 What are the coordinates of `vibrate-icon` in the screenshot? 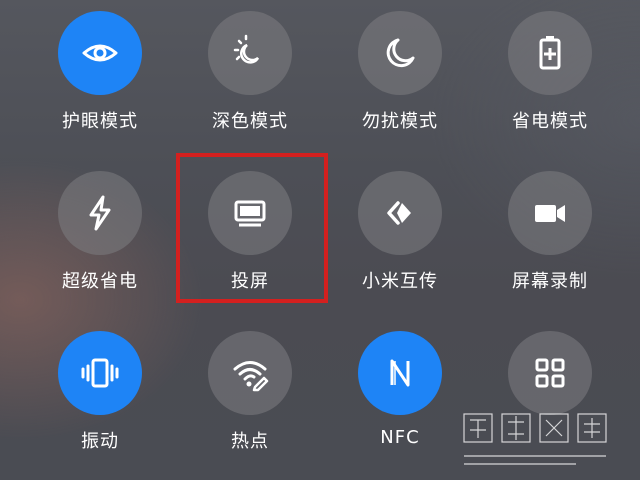 It's located at (100, 373).